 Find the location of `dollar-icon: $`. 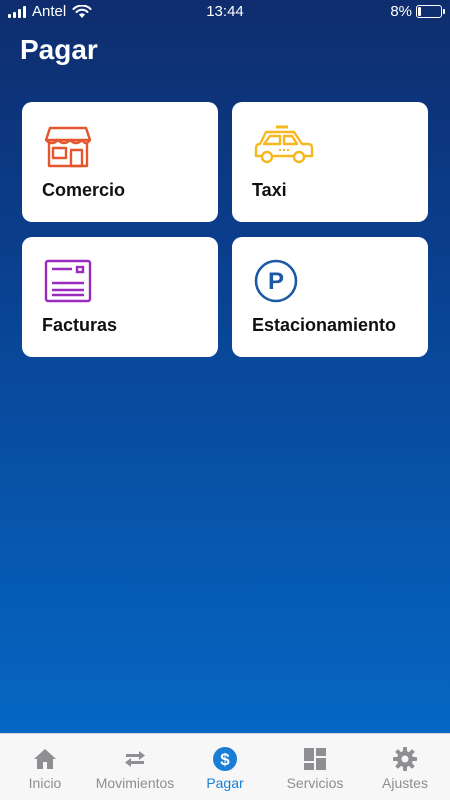

dollar-icon: $ is located at coordinates (225, 759).